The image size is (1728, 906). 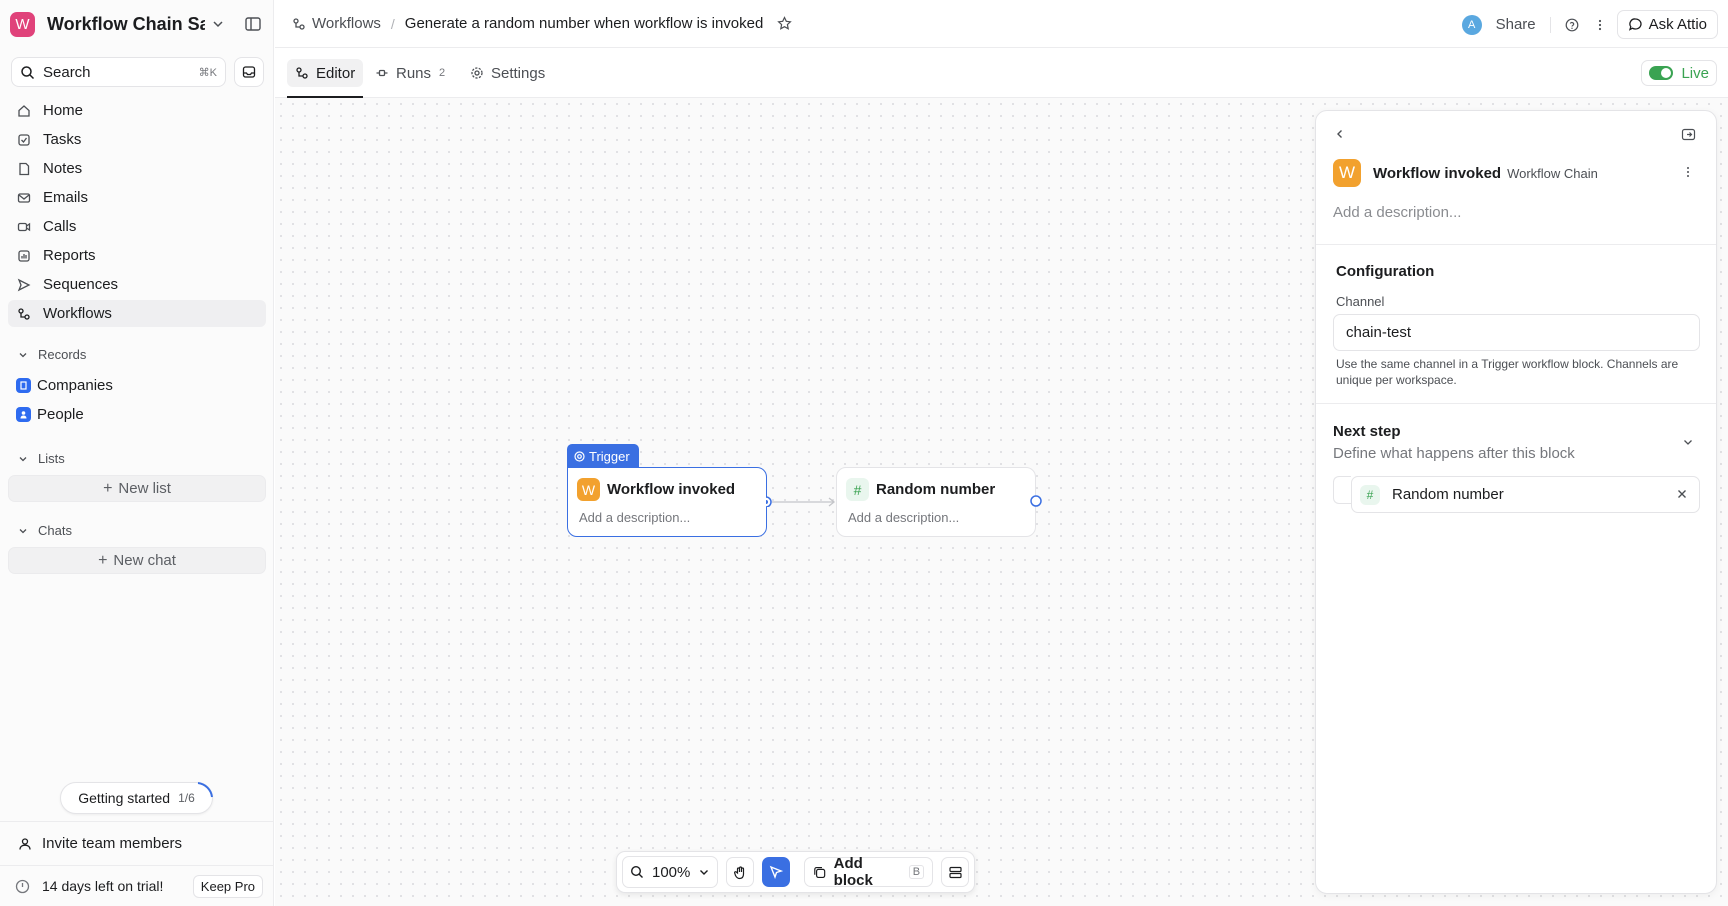 I want to click on next-step-item: # Random number, so click(x=1525, y=494).